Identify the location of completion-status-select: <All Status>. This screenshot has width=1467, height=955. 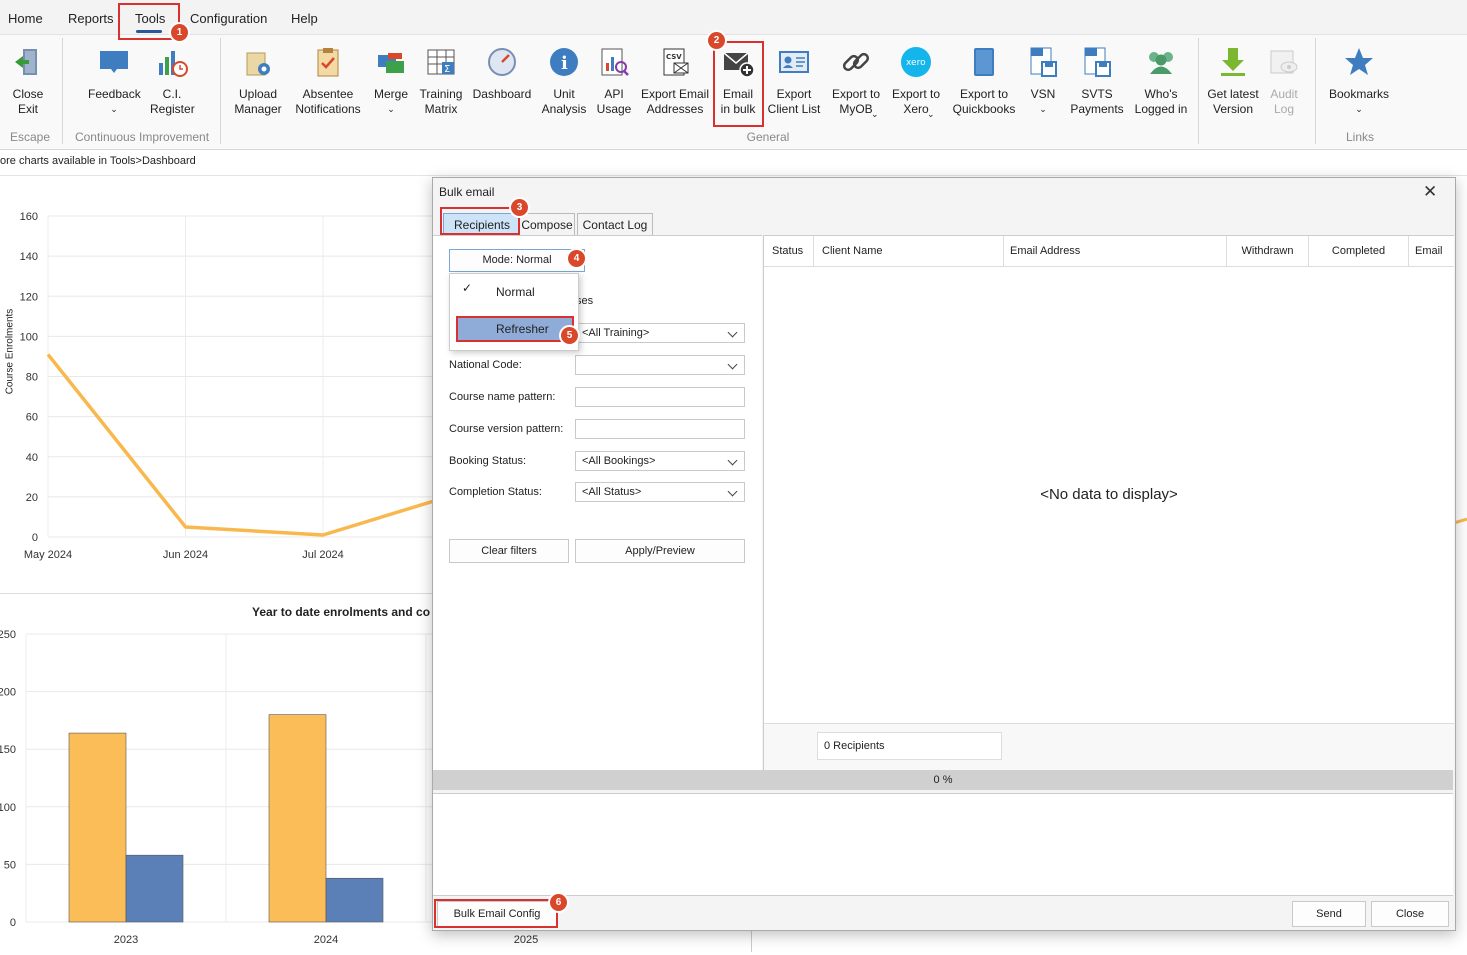
(660, 492).